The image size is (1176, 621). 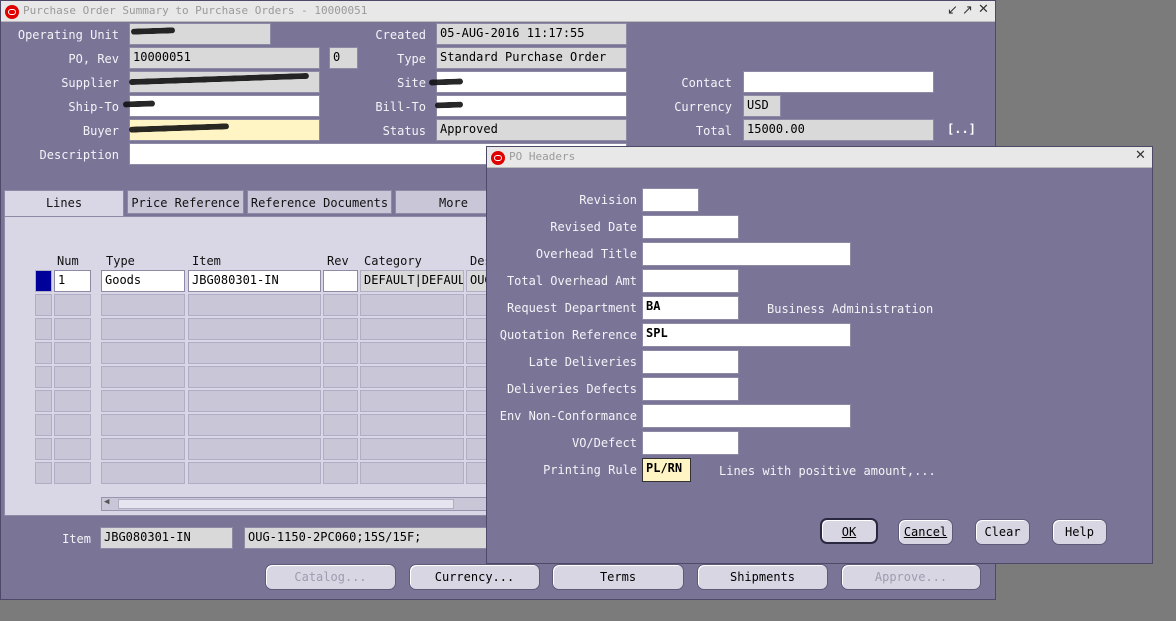 What do you see at coordinates (64, 203) in the screenshot?
I see `tab-lines: Lines` at bounding box center [64, 203].